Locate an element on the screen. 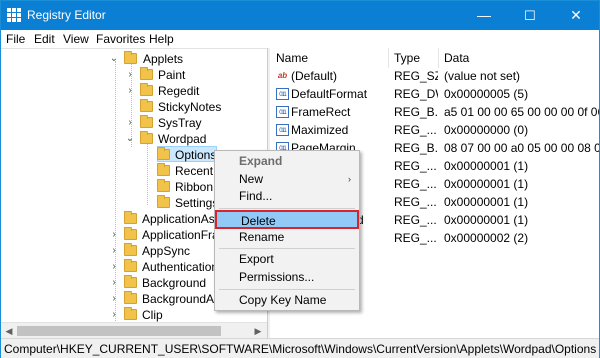 The width and height of the screenshot is (600, 358). scroll-left-icon: ◀ is located at coordinates (9, 331).